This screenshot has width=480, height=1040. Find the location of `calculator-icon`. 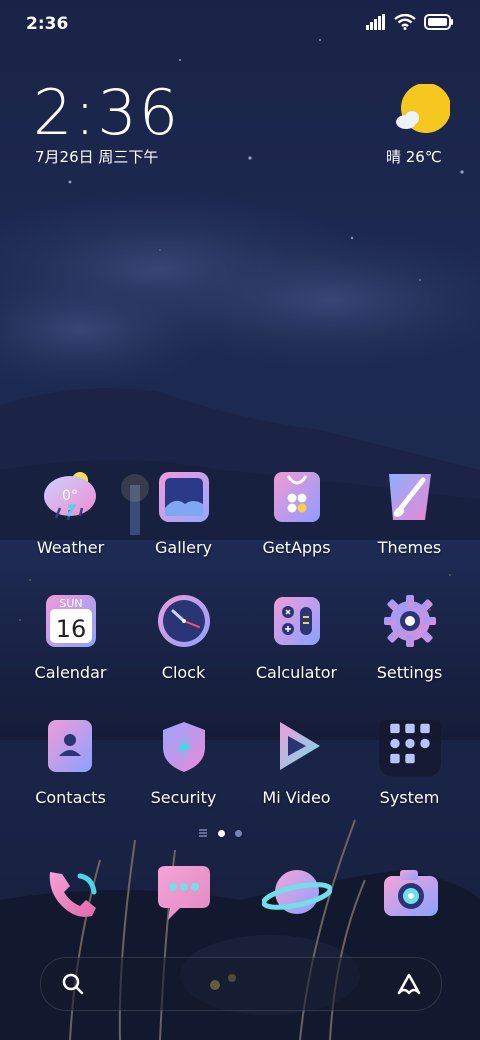

calculator-icon is located at coordinates (296, 621).